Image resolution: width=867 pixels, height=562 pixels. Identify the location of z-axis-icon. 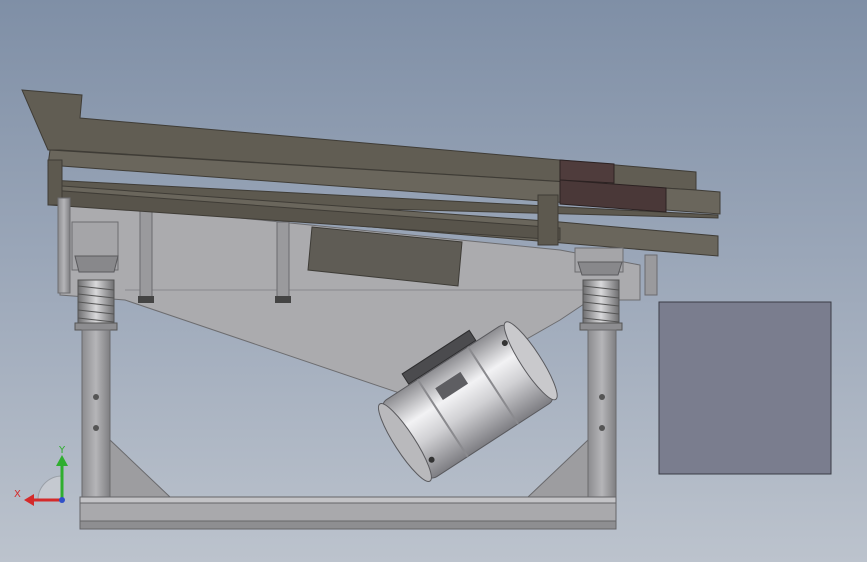
(62, 500).